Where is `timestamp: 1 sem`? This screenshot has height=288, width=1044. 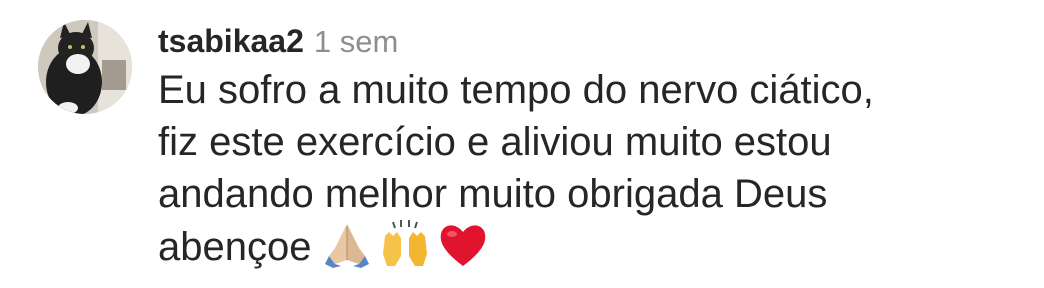 timestamp: 1 sem is located at coordinates (356, 41).